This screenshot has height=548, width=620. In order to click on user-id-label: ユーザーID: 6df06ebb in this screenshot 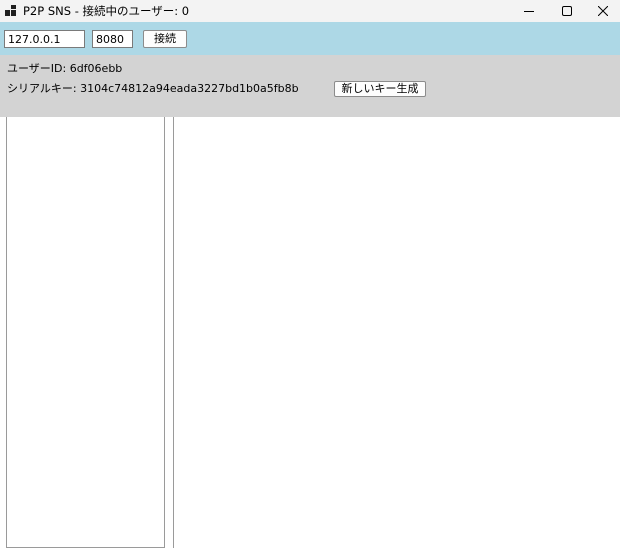, I will do `click(65, 68)`.